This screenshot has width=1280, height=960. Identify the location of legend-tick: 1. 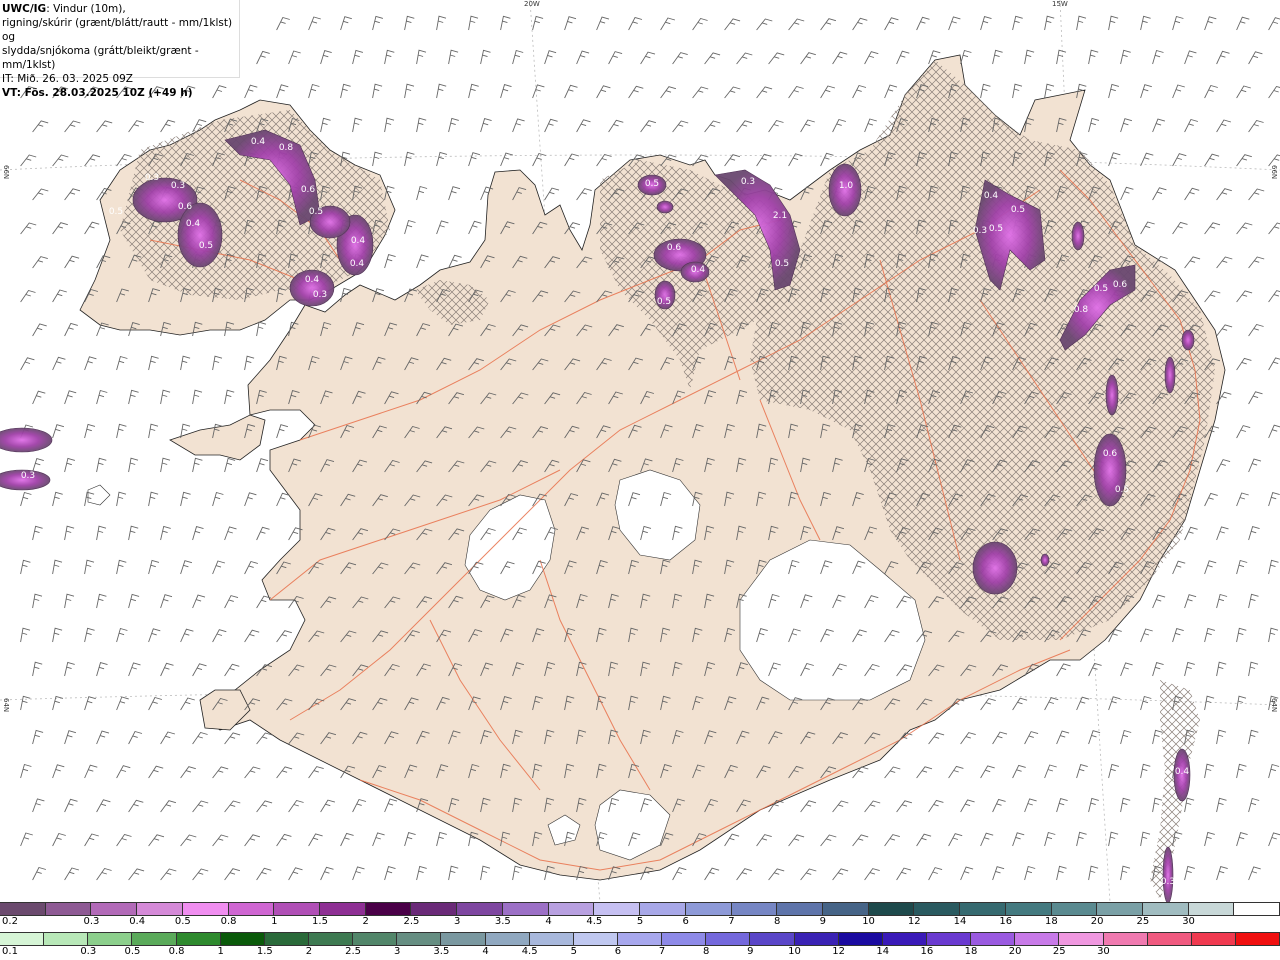
(220, 951).